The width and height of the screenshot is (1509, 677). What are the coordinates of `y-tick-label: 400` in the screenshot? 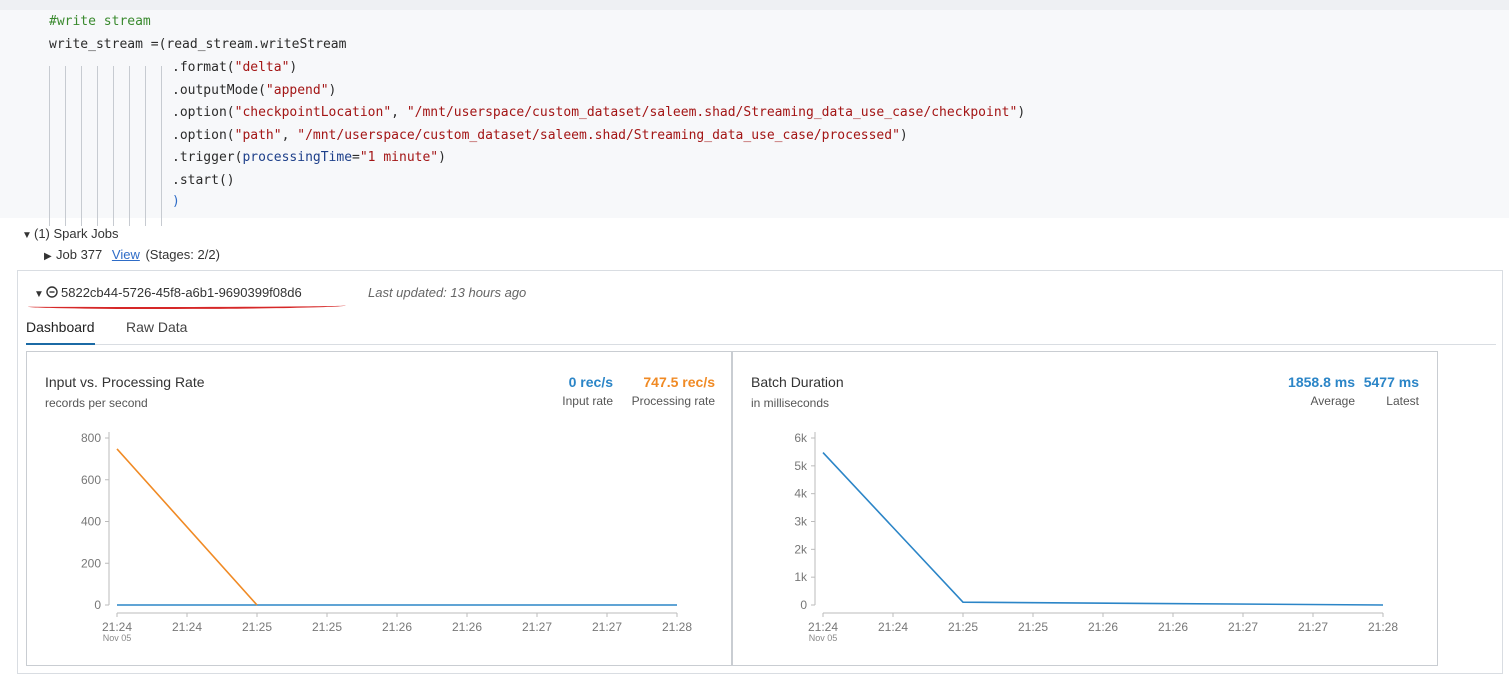 It's located at (91, 522).